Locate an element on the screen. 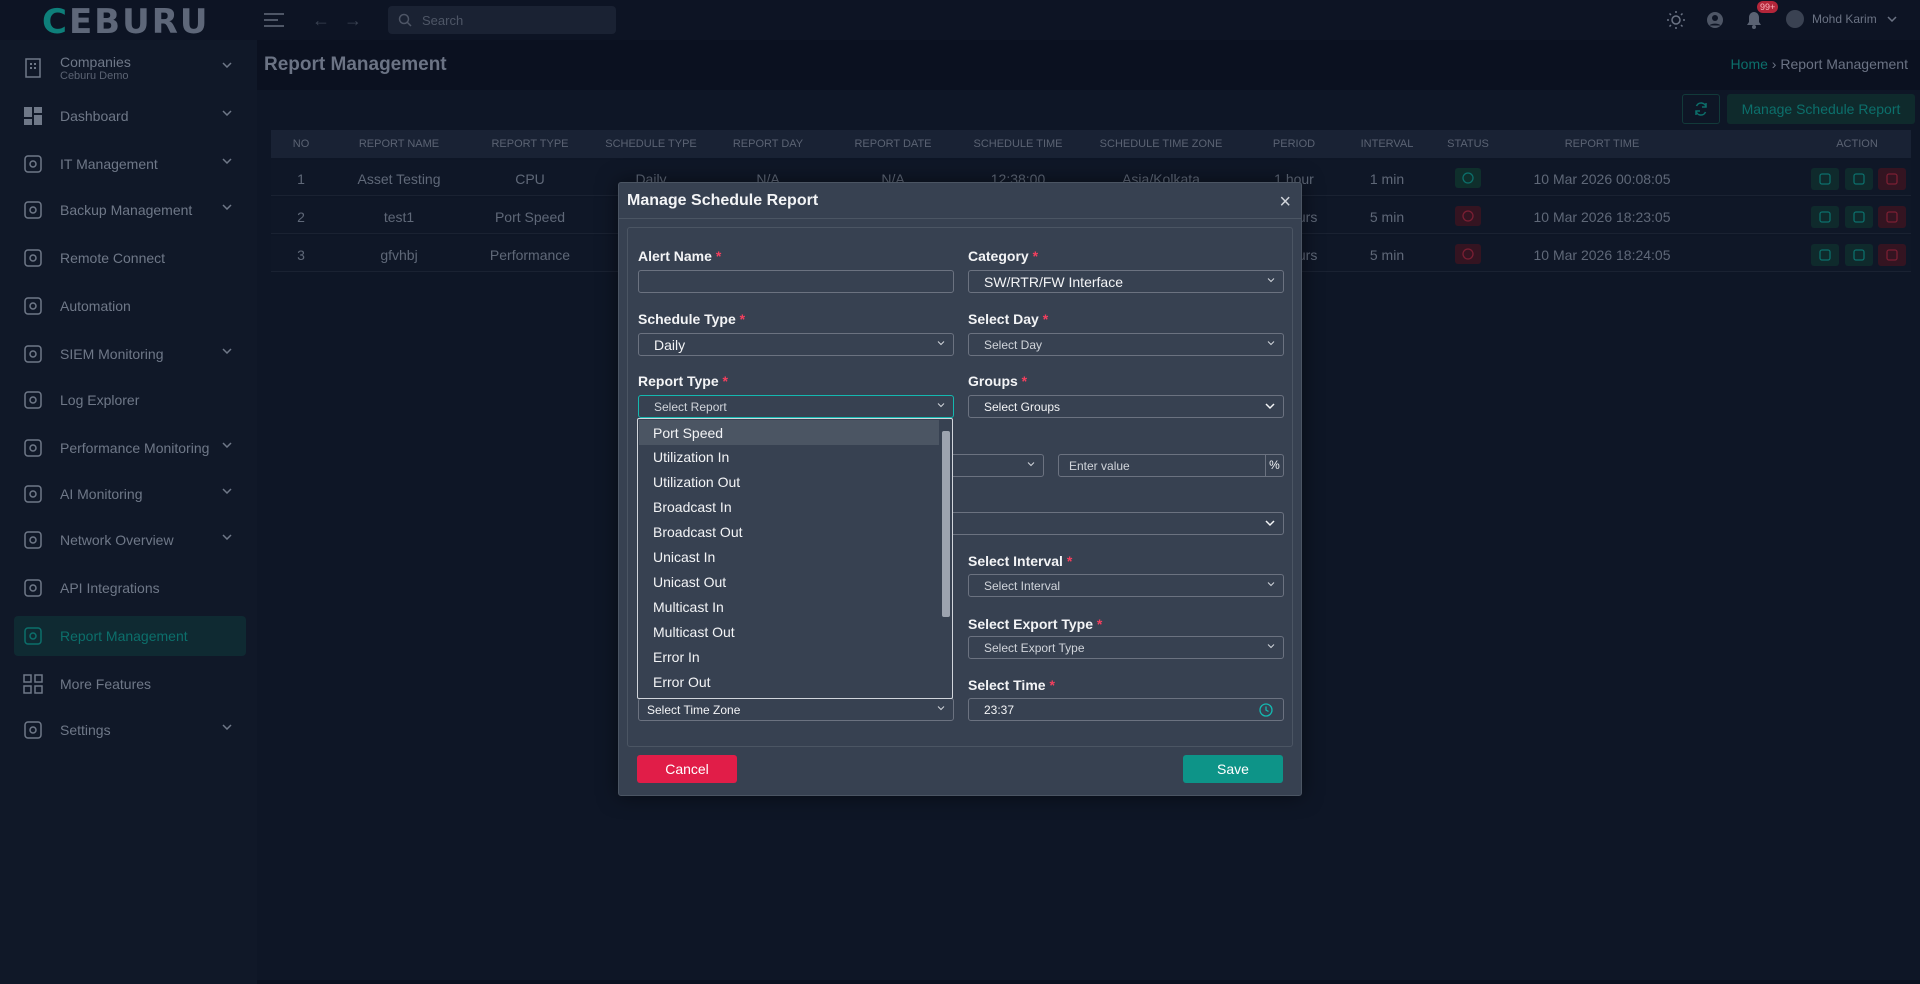  report-type-option: Multicast In is located at coordinates (789, 606).